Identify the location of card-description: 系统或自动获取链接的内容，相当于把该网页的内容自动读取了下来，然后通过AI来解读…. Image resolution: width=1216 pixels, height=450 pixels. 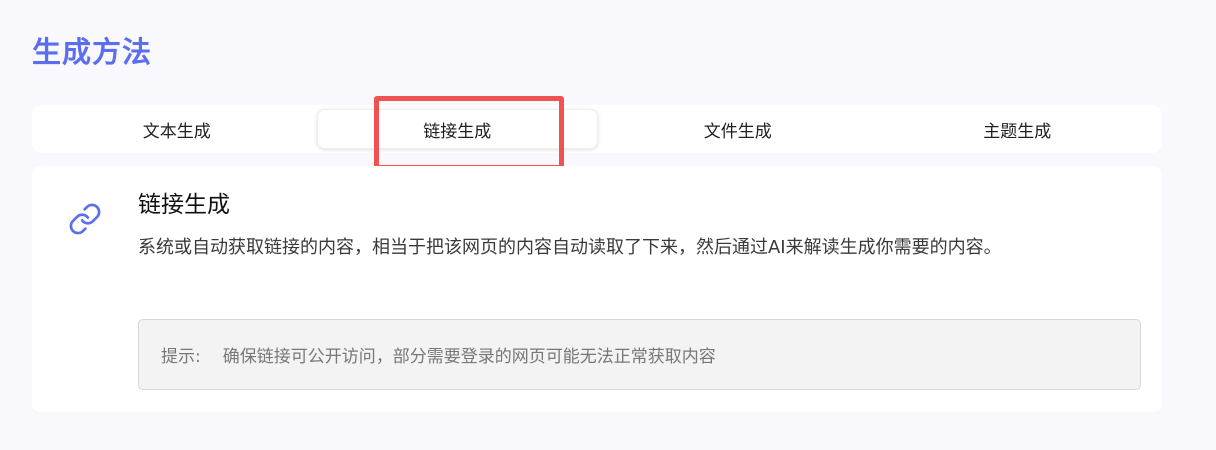
(570, 247).